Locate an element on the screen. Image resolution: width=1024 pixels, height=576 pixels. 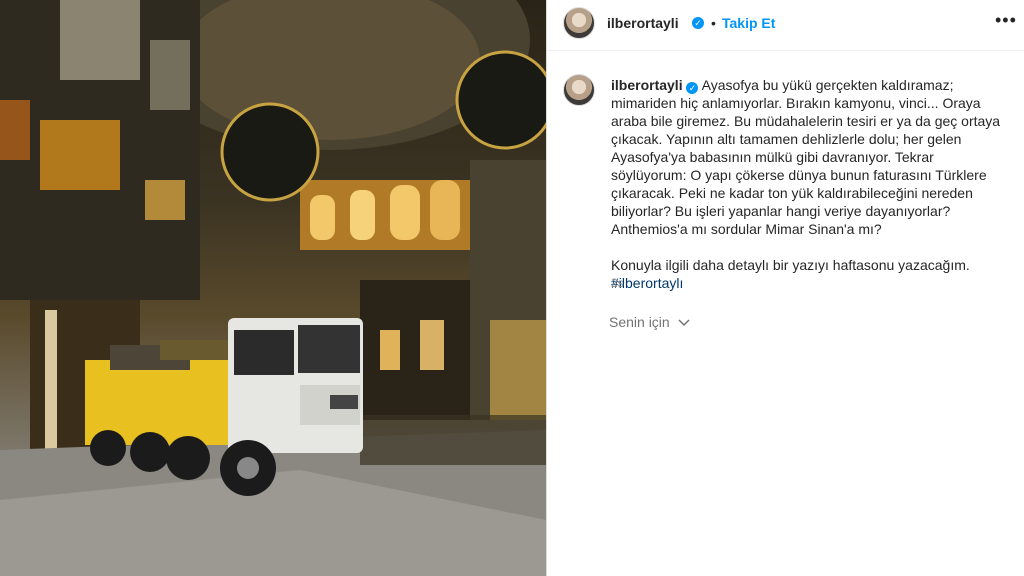
follow-button: Takip Et is located at coordinates (748, 23).